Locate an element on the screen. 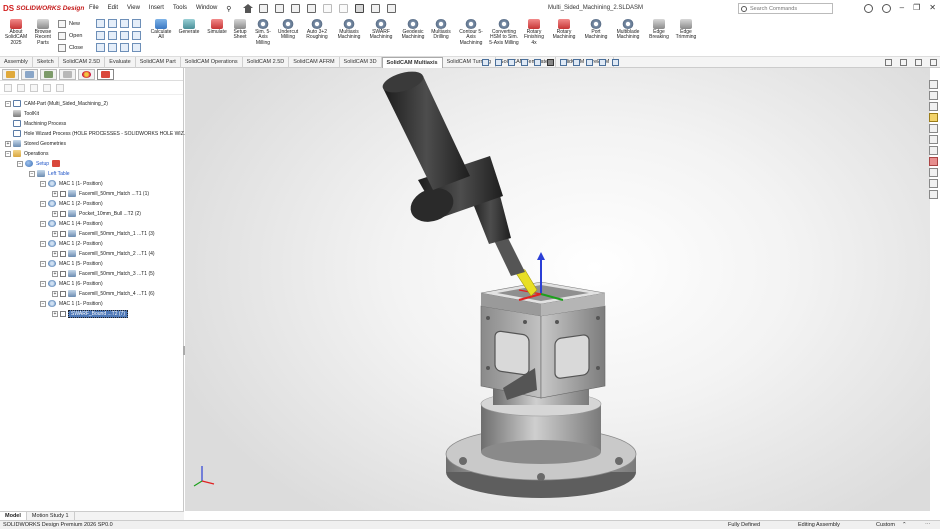  edge-trimming-button: Edge Trimming is located at coordinates (686, 30).